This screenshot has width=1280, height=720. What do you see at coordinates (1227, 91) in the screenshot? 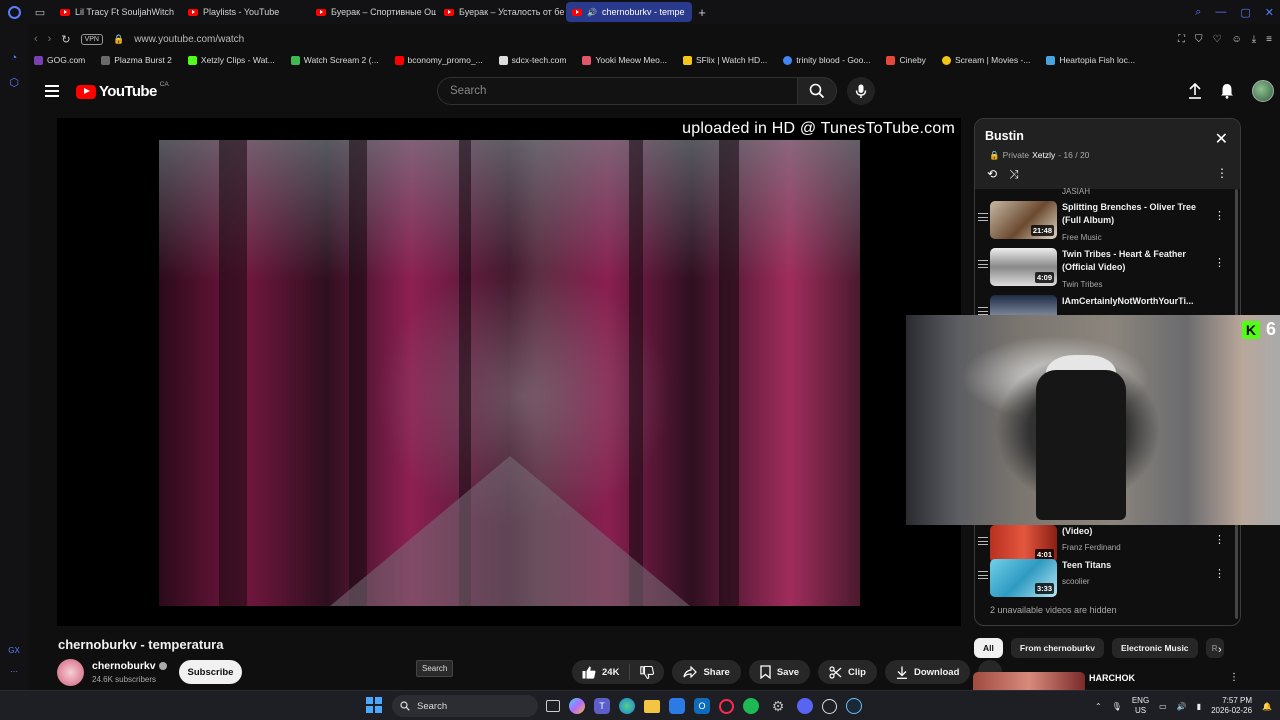
I see `notifications-bell-icon` at bounding box center [1227, 91].